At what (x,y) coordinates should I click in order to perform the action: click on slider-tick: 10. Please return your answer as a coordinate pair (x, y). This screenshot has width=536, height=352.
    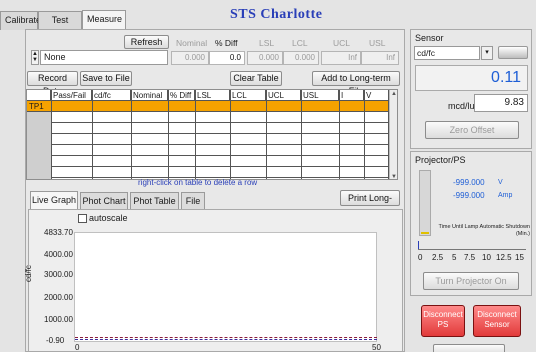
    Looking at the image, I should click on (486, 257).